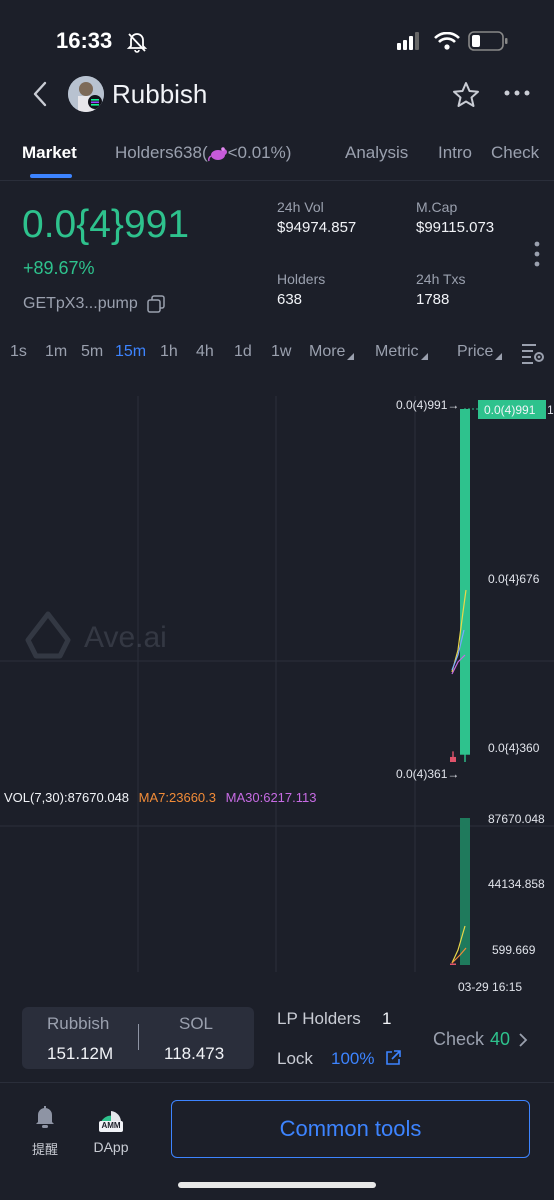 This screenshot has height=1200, width=554. What do you see at coordinates (488, 41) in the screenshot?
I see `battery-icon` at bounding box center [488, 41].